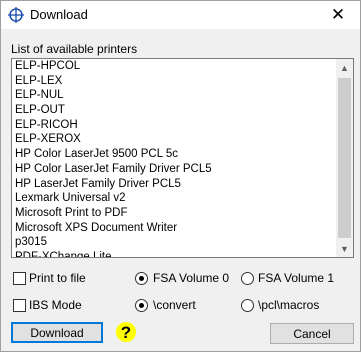 The image size is (361, 352). I want to click on printer-list-item: PDF-XChange Lite, so click(175, 253).